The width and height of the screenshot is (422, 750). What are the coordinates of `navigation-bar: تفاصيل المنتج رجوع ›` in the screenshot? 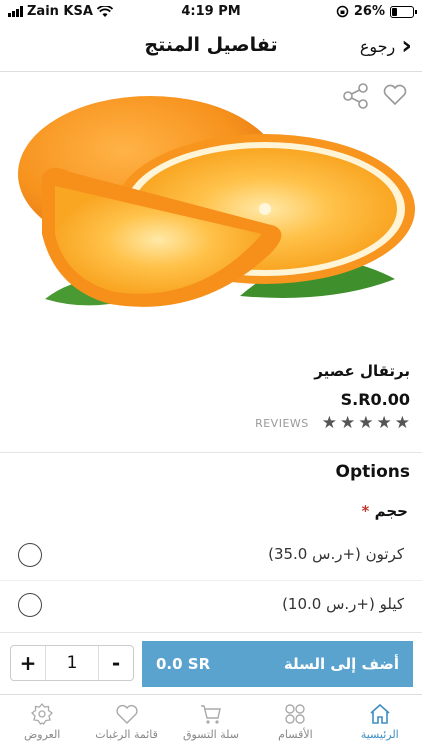 It's located at (211, 48).